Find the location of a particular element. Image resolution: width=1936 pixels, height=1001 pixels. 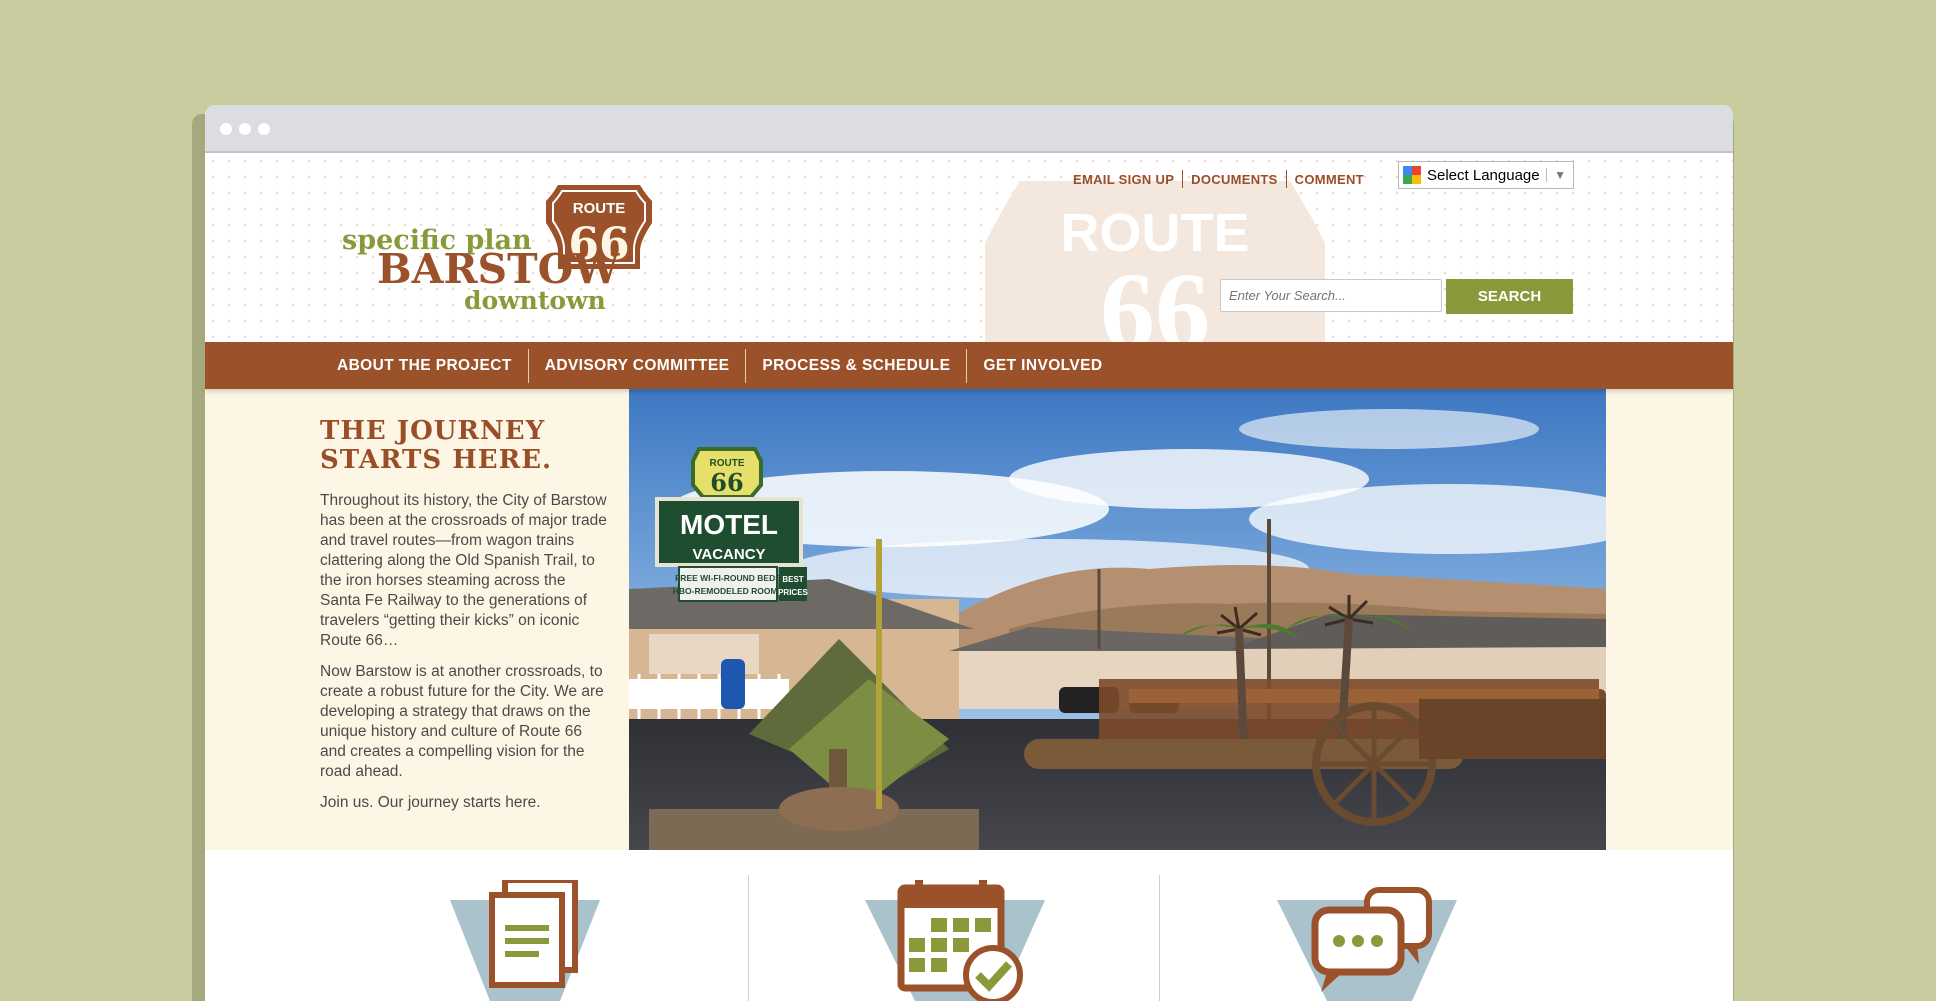

features-row is located at coordinates (969, 925).